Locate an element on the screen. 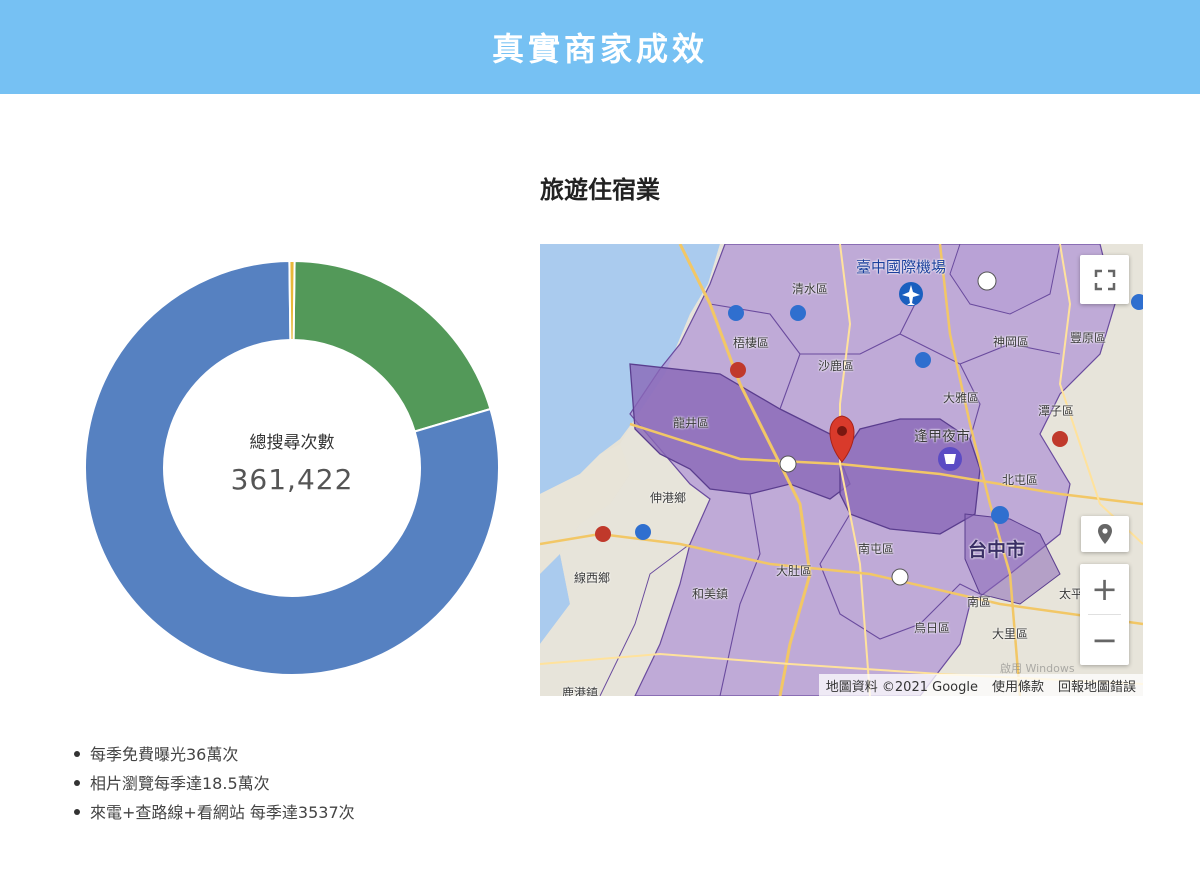 The image size is (1200, 870). page-banner: 真實商家成效 is located at coordinates (600, 47).